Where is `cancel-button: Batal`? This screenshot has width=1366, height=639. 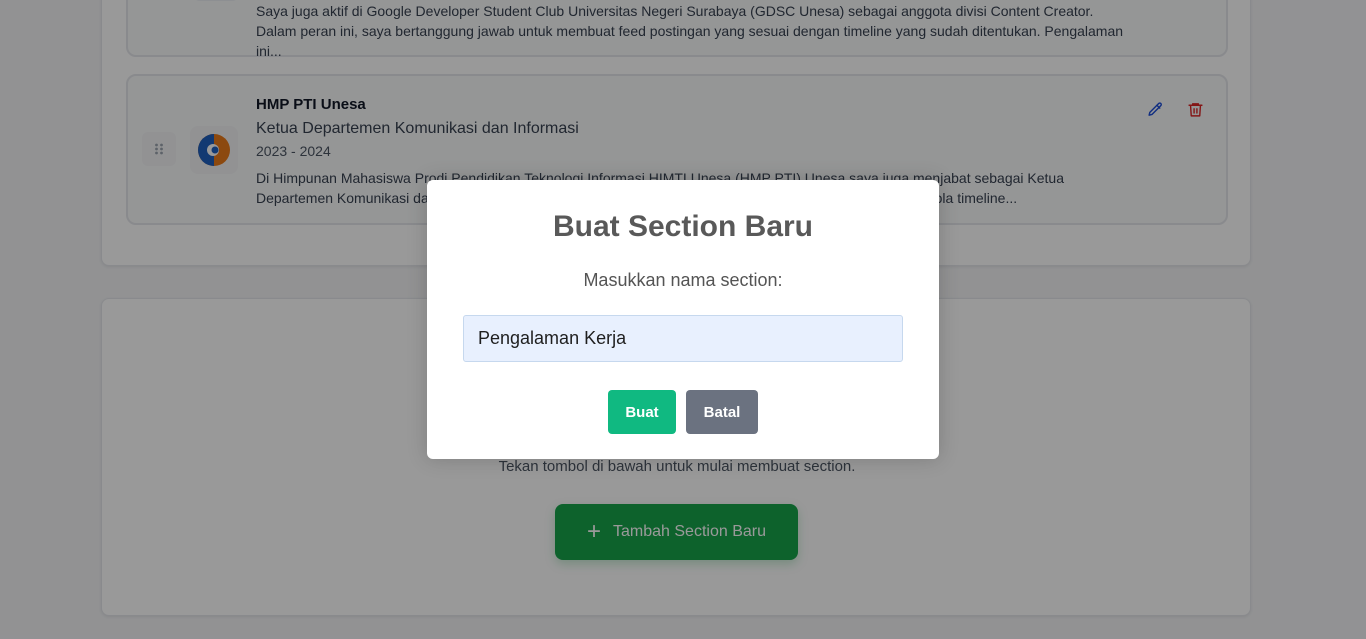 cancel-button: Batal is located at coordinates (722, 412).